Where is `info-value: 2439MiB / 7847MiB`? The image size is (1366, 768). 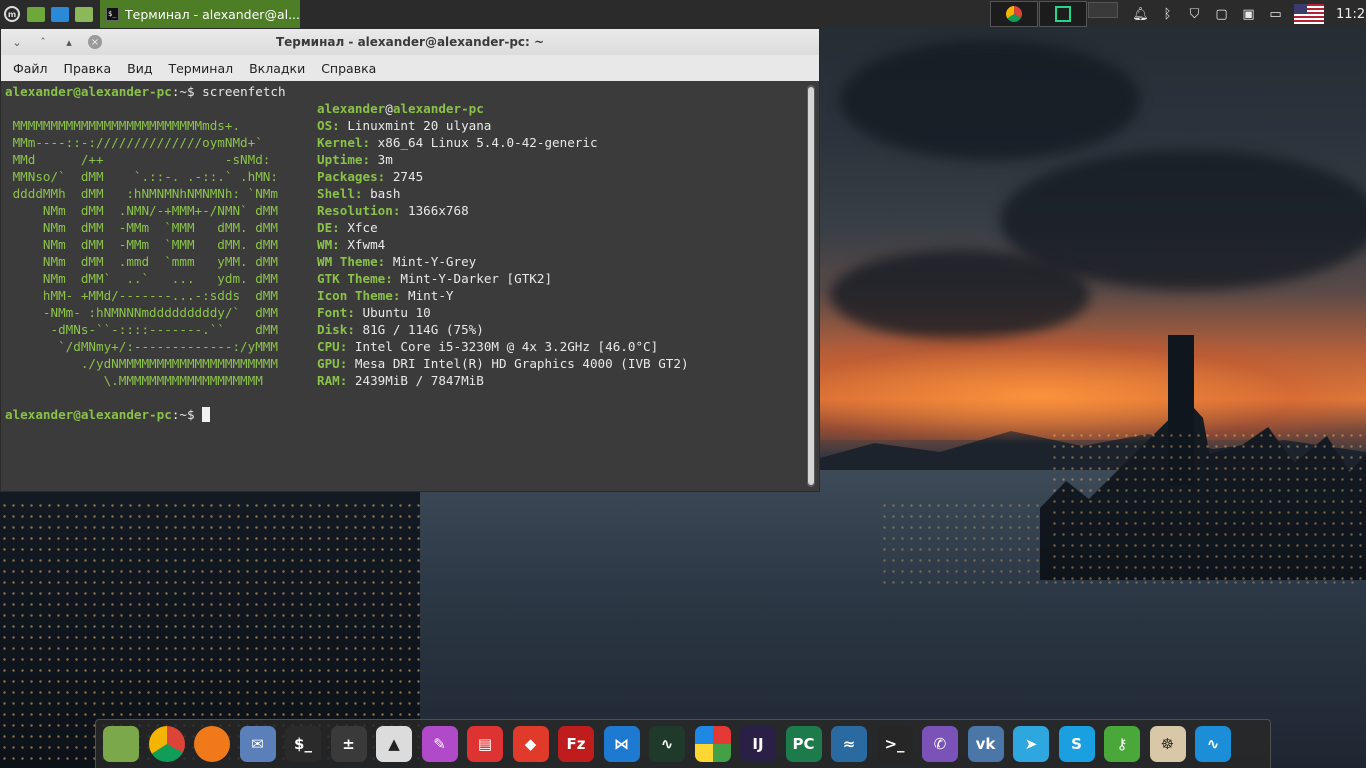
info-value: 2439MiB / 7847MiB is located at coordinates (415, 380).